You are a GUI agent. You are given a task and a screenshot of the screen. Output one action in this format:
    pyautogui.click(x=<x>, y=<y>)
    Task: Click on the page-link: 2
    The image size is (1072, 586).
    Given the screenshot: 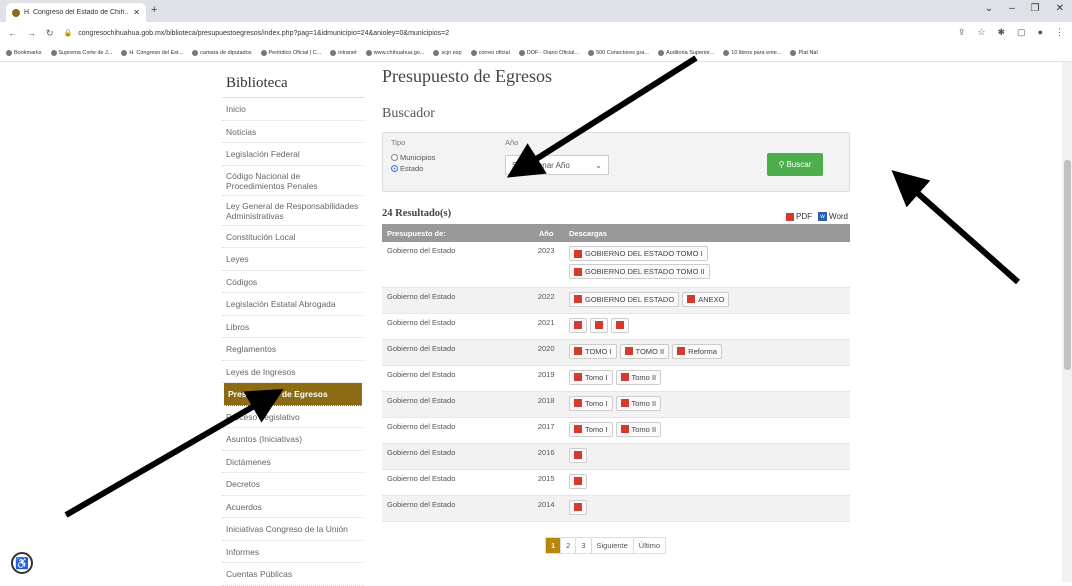 What is the action you would take?
    pyautogui.click(x=569, y=545)
    